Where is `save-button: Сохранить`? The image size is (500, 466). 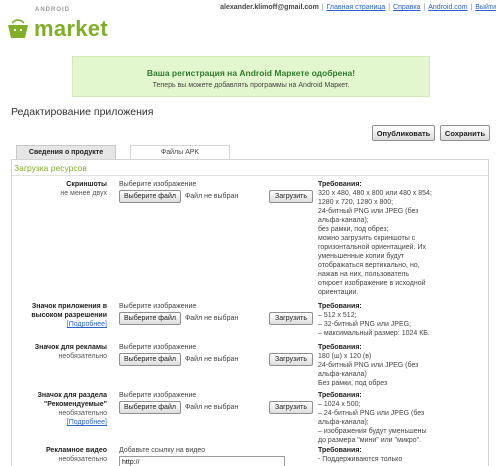
save-button: Сохранить is located at coordinates (465, 133).